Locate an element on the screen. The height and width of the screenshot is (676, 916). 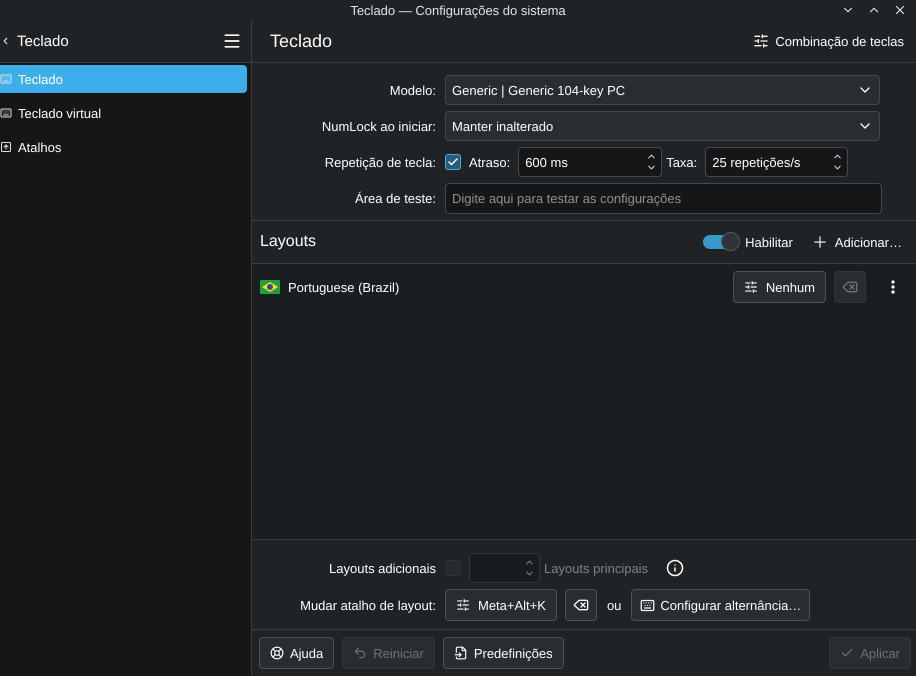
shortcuts-button: Combinação de teclas is located at coordinates (828, 41).